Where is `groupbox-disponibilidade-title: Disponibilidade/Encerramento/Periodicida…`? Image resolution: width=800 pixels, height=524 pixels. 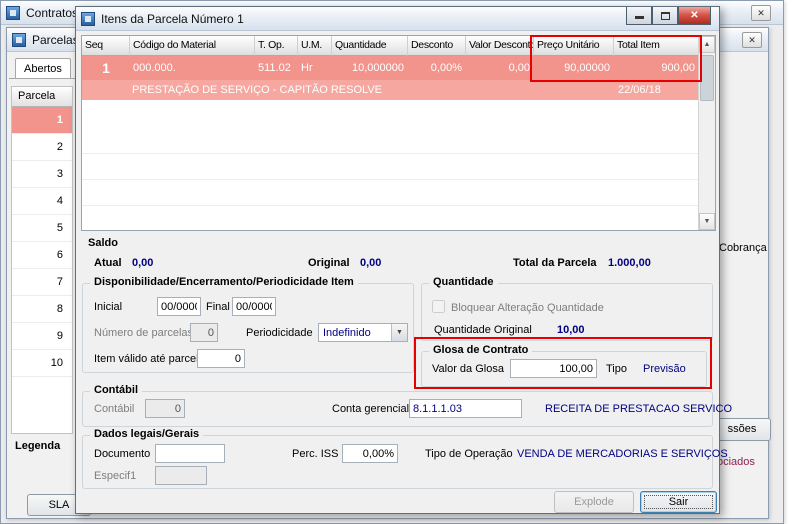
groupbox-disponibilidade-title: Disponibilidade/Encerramento/Periodicida… is located at coordinates (224, 282).